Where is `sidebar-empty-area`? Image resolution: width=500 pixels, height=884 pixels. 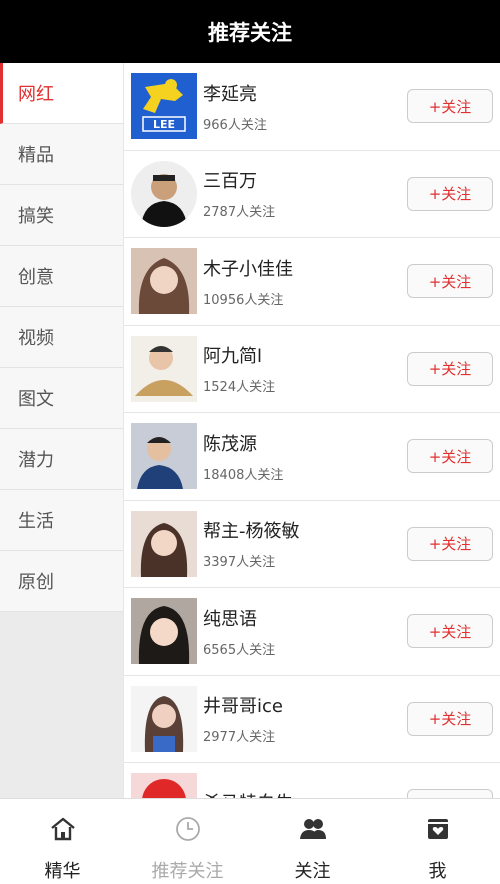 sidebar-empty-area is located at coordinates (61, 705).